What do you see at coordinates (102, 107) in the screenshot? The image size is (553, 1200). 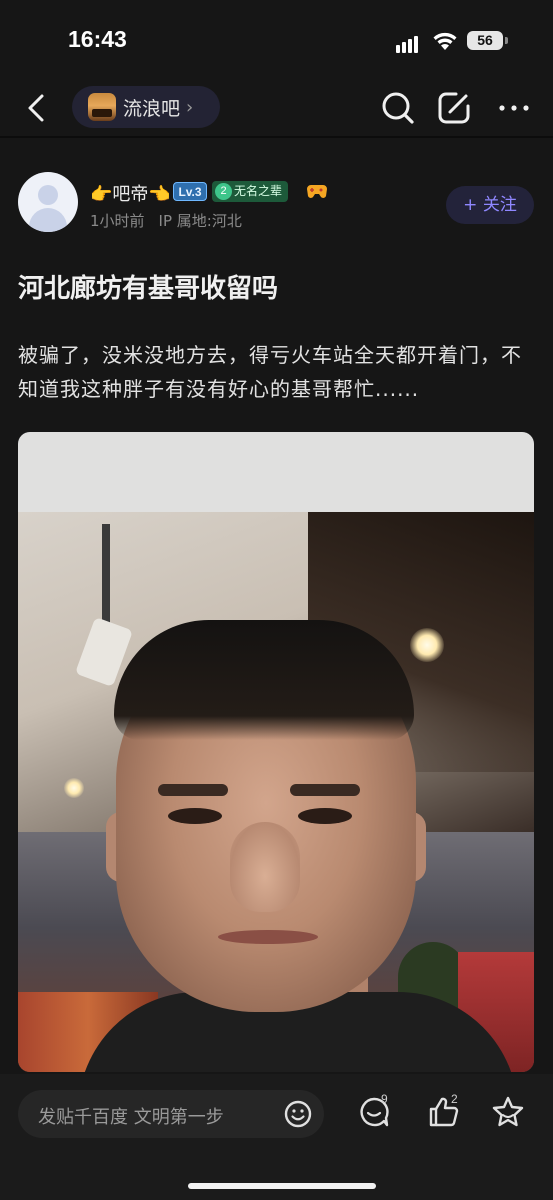 I see `forum-avatar` at bounding box center [102, 107].